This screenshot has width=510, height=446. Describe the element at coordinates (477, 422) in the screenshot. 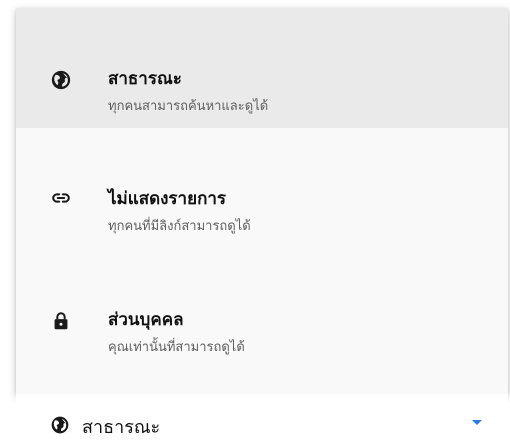

I see `dropdown-arrow-icon` at that location.